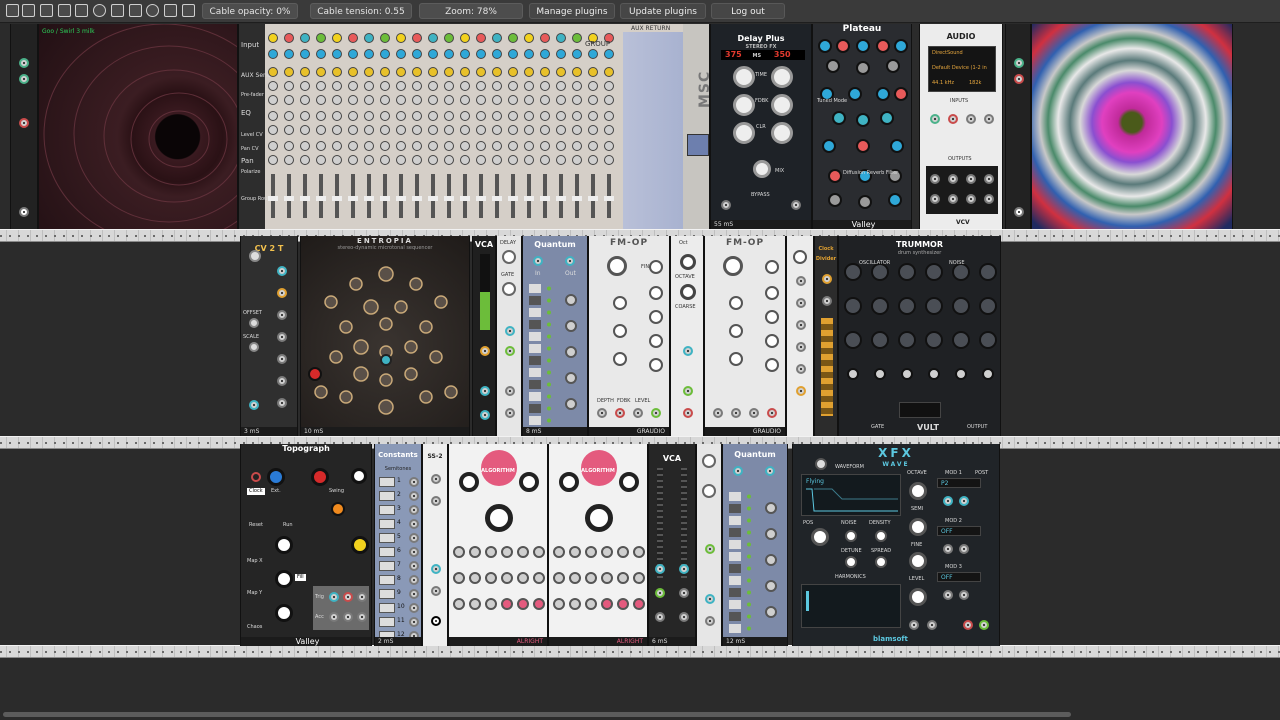 The width and height of the screenshot is (1280, 720). Describe the element at coordinates (688, 262) in the screenshot. I see `octave-knob` at that location.